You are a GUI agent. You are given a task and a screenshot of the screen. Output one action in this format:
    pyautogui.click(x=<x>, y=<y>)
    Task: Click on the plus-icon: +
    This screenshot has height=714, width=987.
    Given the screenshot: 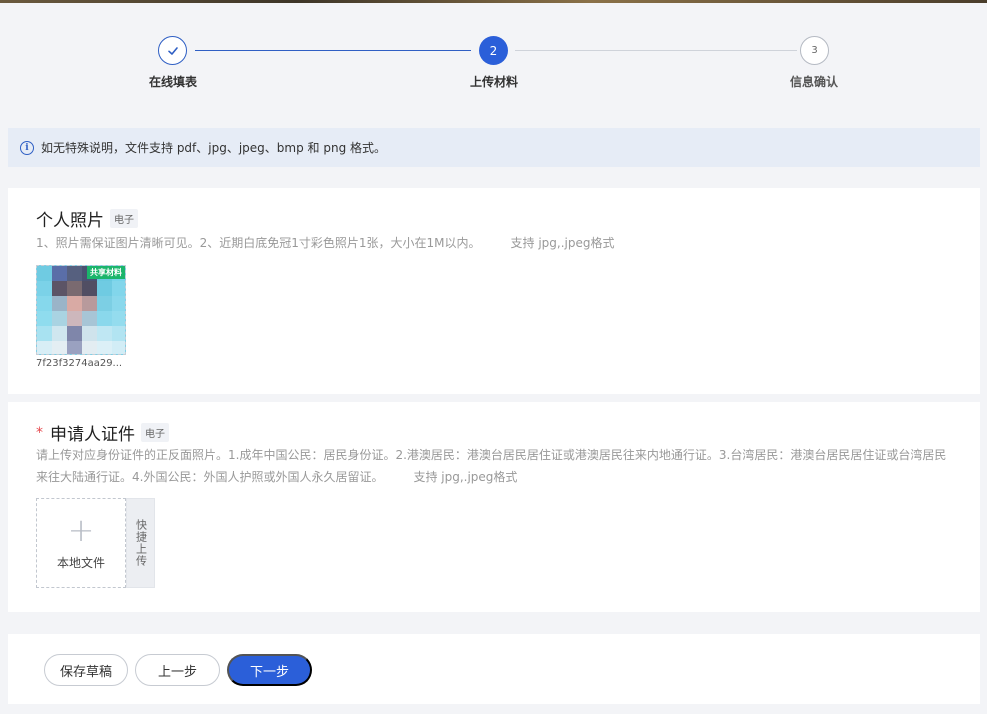 What is the action you would take?
    pyautogui.click(x=81, y=530)
    